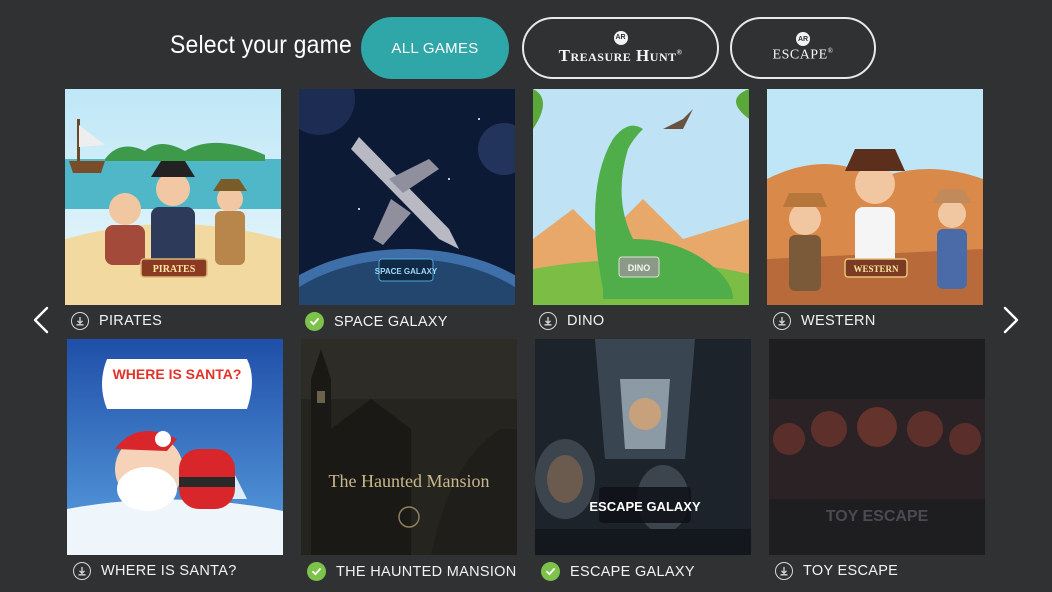 The width and height of the screenshot is (1052, 592). What do you see at coordinates (177, 374) in the screenshot?
I see `where-is-santa-logo: WHERE IS SANTA?` at bounding box center [177, 374].